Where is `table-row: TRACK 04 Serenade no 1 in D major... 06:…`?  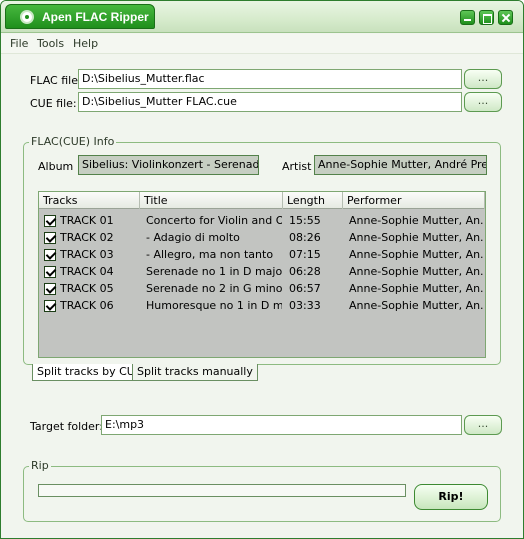 table-row: TRACK 04 Serenade no 1 in D major... 06:… is located at coordinates (262, 271).